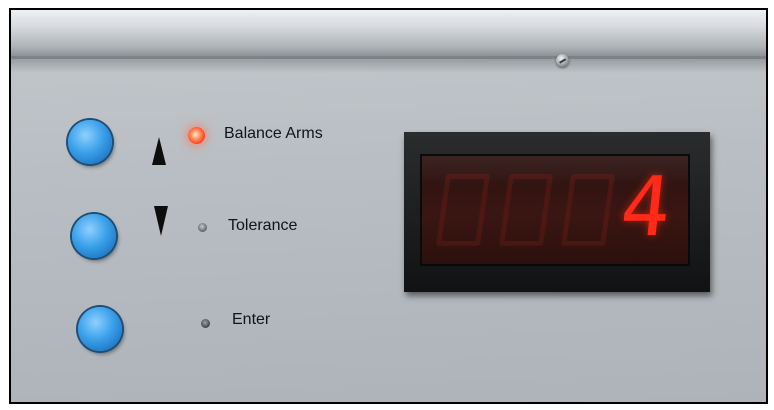 Image resolution: width=774 pixels, height=410 pixels. I want to click on balance-arms-led-icon, so click(196, 135).